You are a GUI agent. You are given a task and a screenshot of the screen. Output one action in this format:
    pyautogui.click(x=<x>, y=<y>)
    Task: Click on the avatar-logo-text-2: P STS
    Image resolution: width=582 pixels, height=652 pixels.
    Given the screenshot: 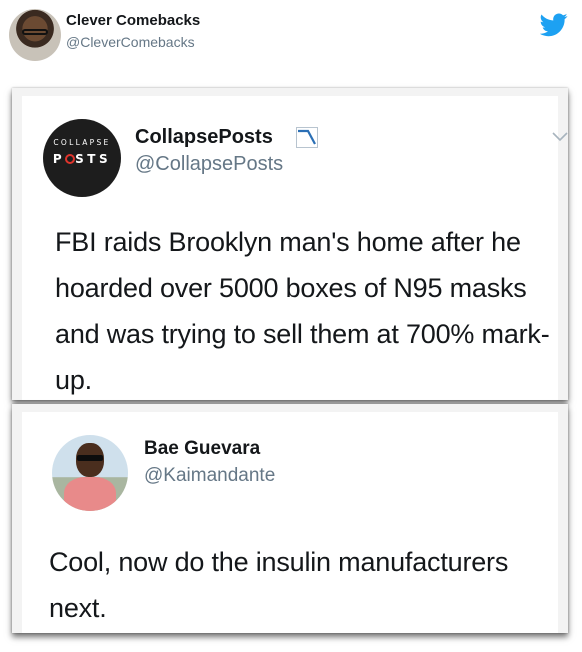 What is the action you would take?
    pyautogui.click(x=82, y=159)
    